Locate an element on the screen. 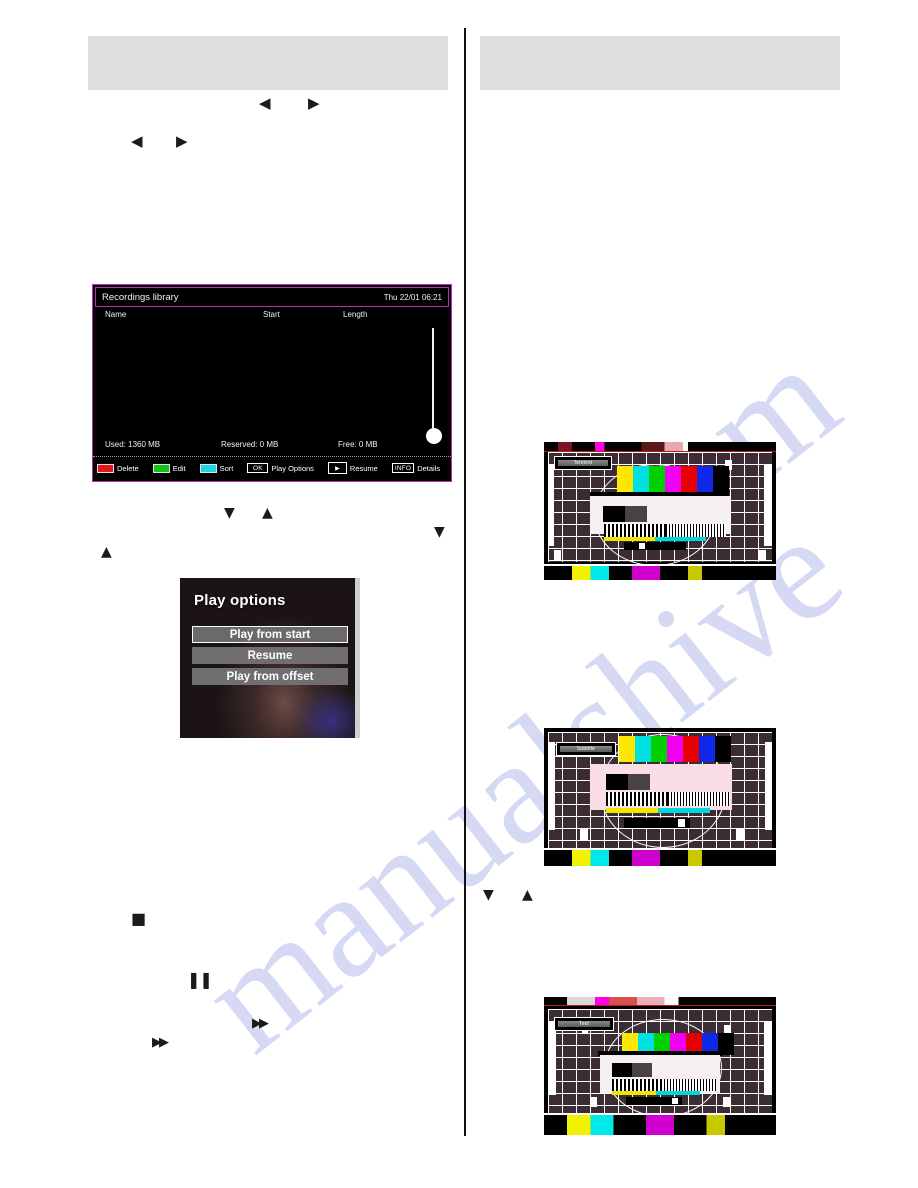  osd-badge-3: Text is located at coordinates (584, 1024).